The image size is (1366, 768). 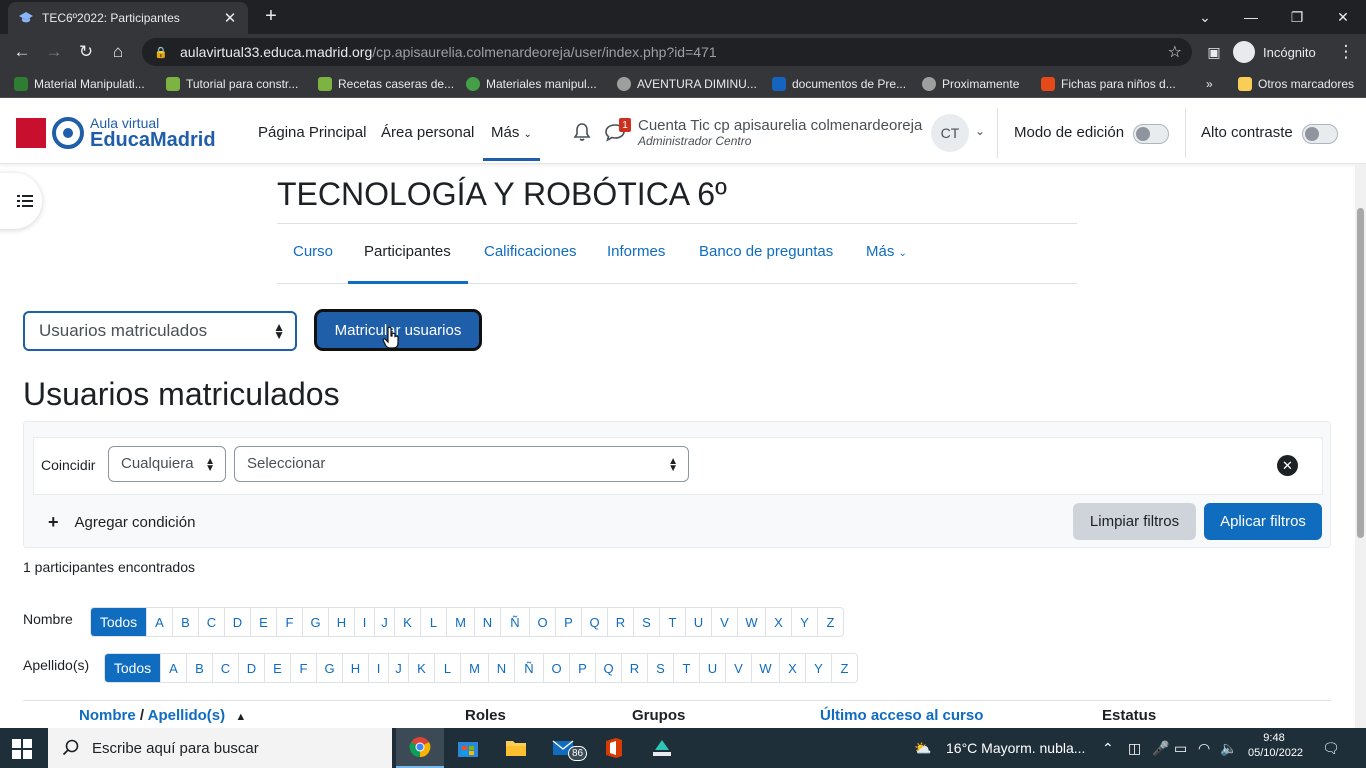 What do you see at coordinates (516, 748) in the screenshot?
I see `file-explorer-icon` at bounding box center [516, 748].